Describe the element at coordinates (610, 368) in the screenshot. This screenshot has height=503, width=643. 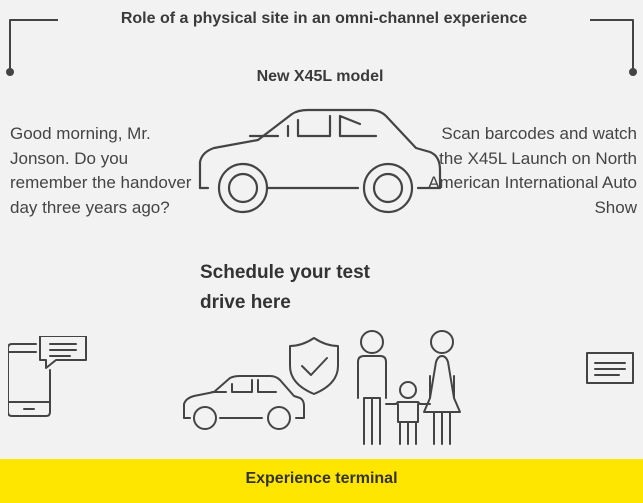
I see `document-icon` at that location.